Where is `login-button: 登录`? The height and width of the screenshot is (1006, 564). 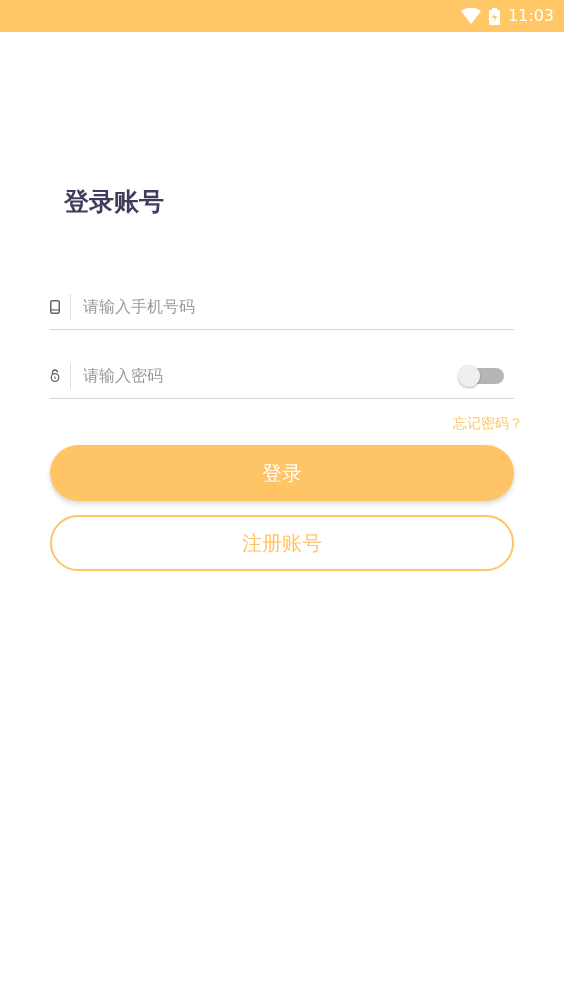 login-button: 登录 is located at coordinates (282, 473).